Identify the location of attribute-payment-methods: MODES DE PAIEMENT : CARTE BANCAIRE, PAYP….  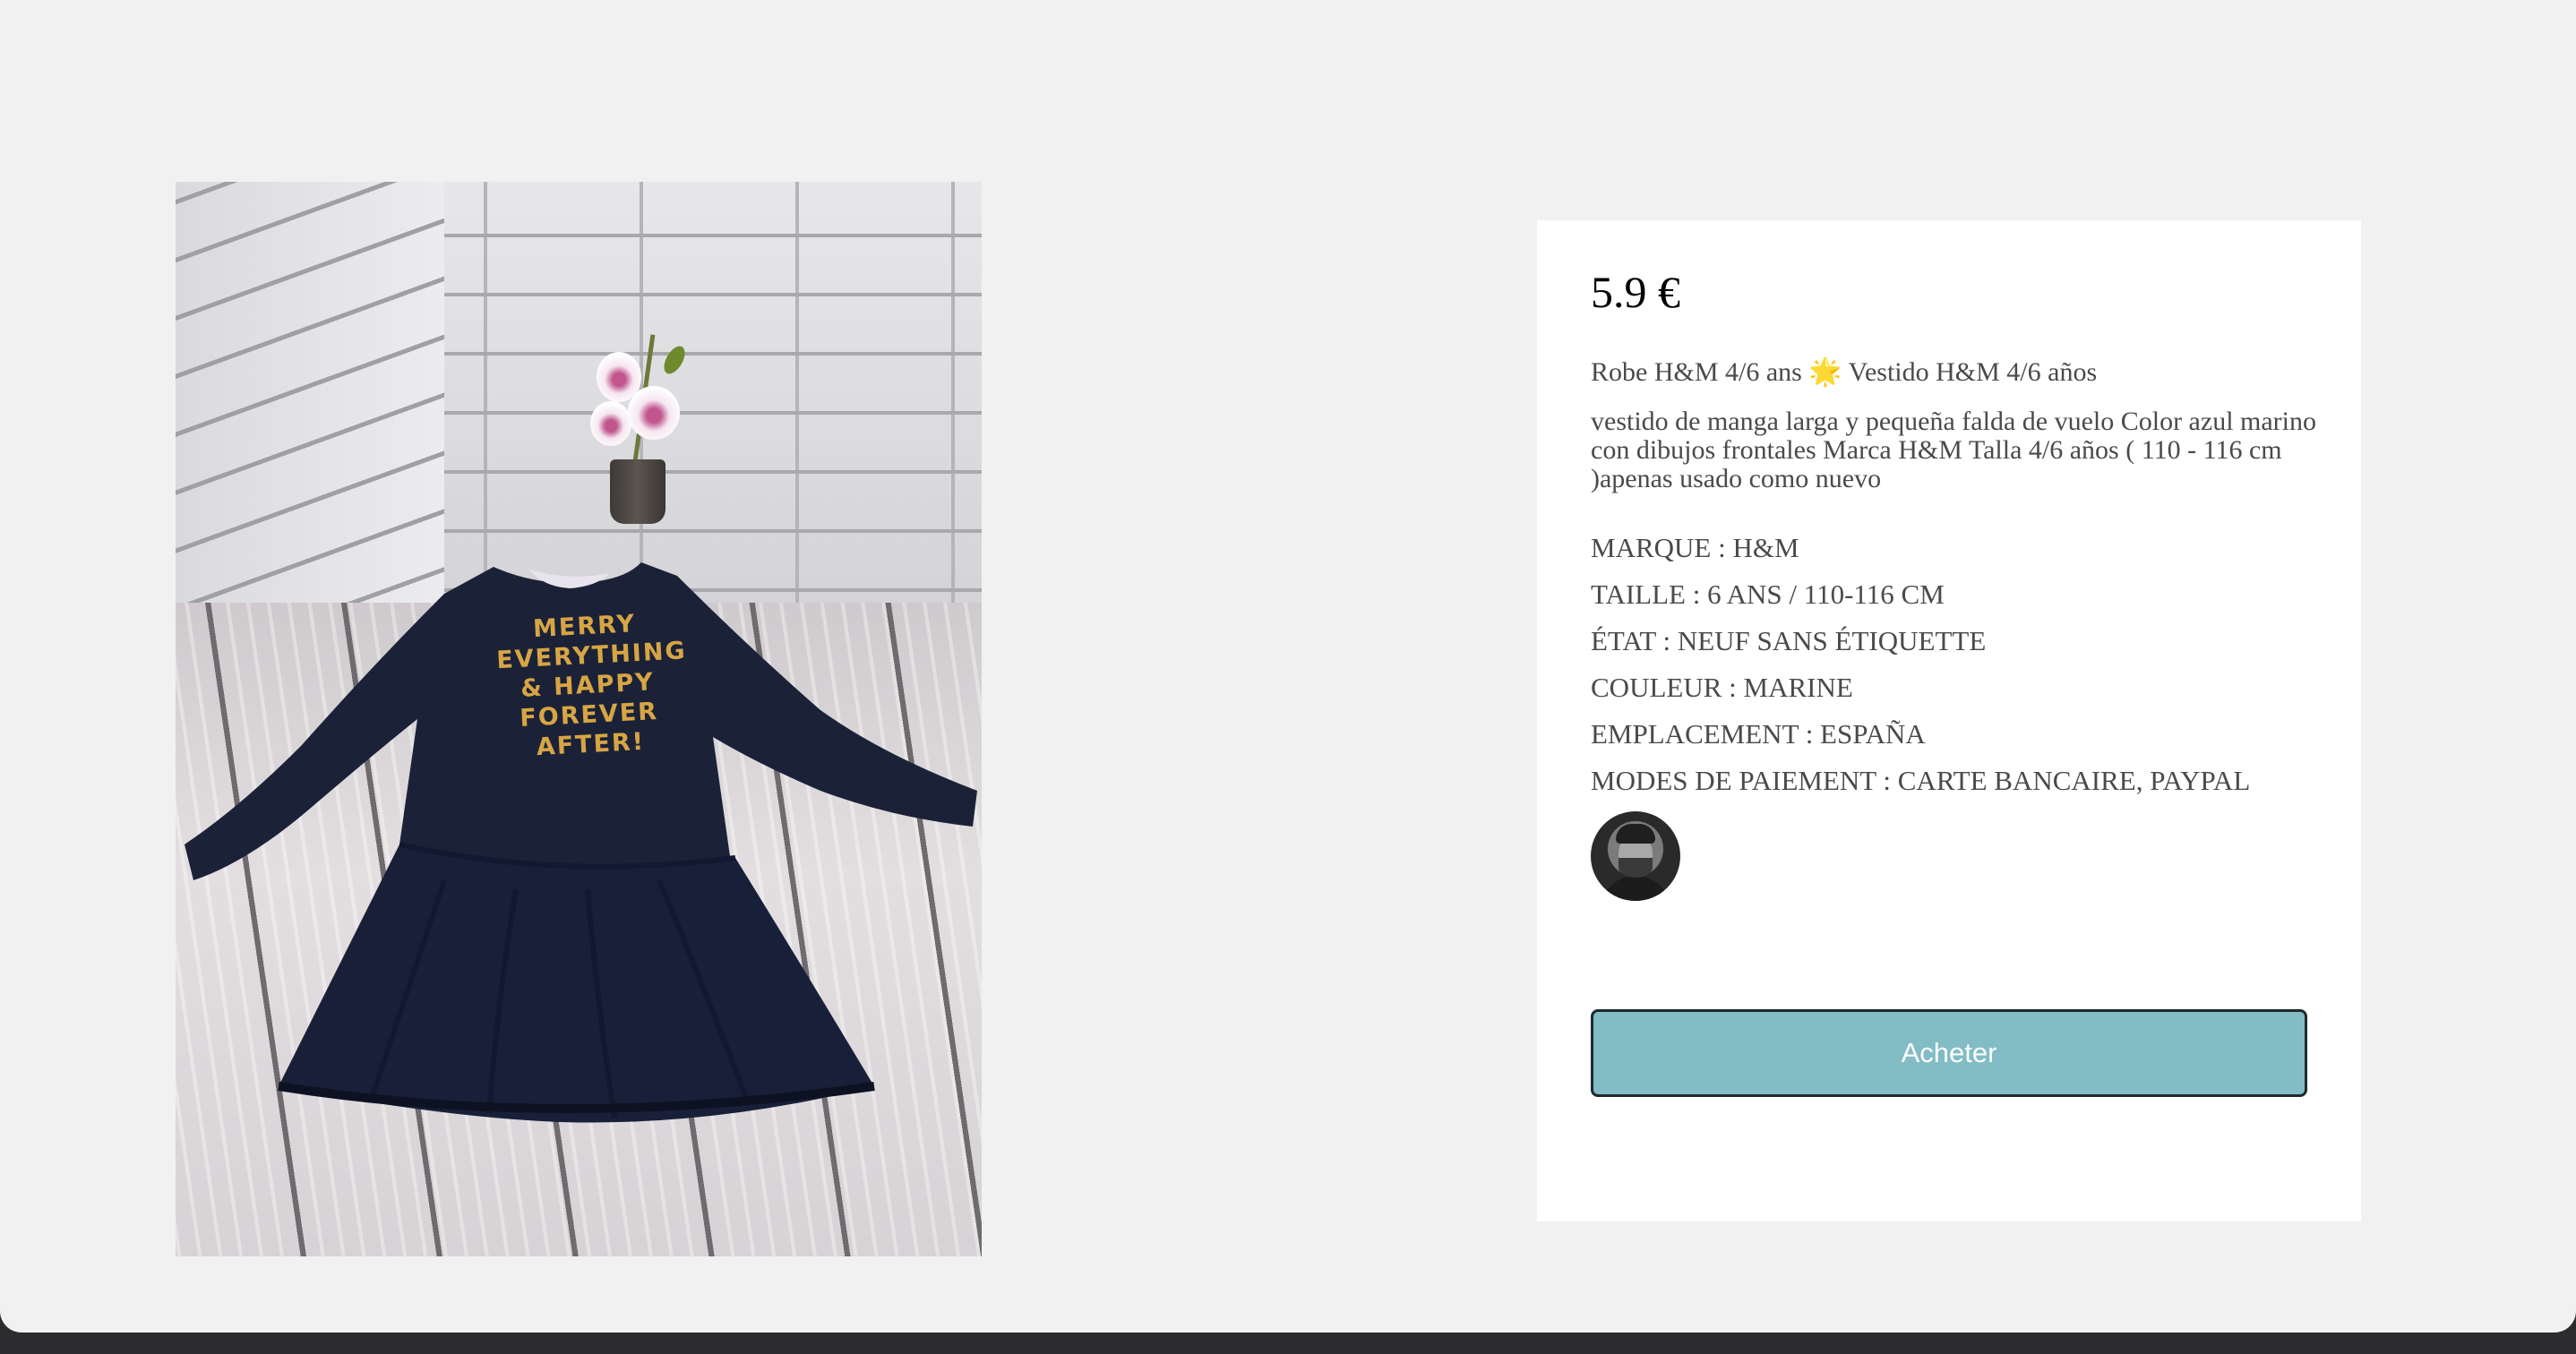
(1921, 780).